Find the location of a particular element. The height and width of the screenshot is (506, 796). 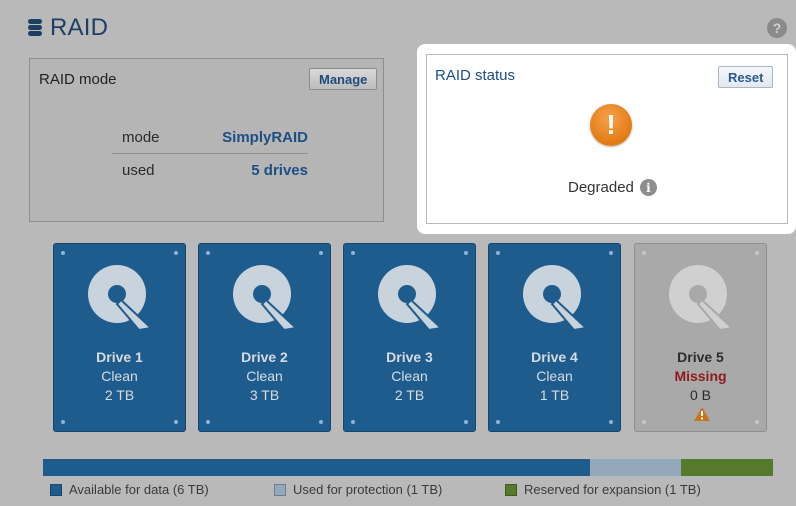

reset-button: Reset is located at coordinates (746, 77).